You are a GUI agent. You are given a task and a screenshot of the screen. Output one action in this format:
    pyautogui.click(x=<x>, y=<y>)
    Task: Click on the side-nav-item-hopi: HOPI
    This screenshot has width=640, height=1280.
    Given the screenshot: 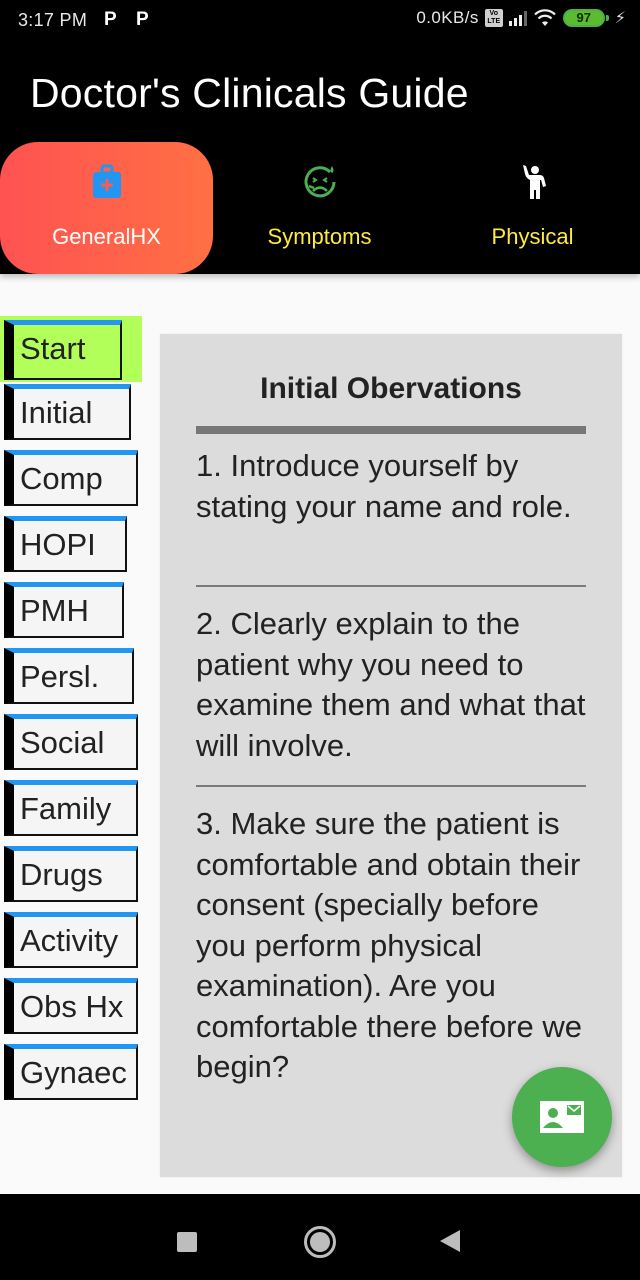 What is the action you would take?
    pyautogui.click(x=71, y=543)
    